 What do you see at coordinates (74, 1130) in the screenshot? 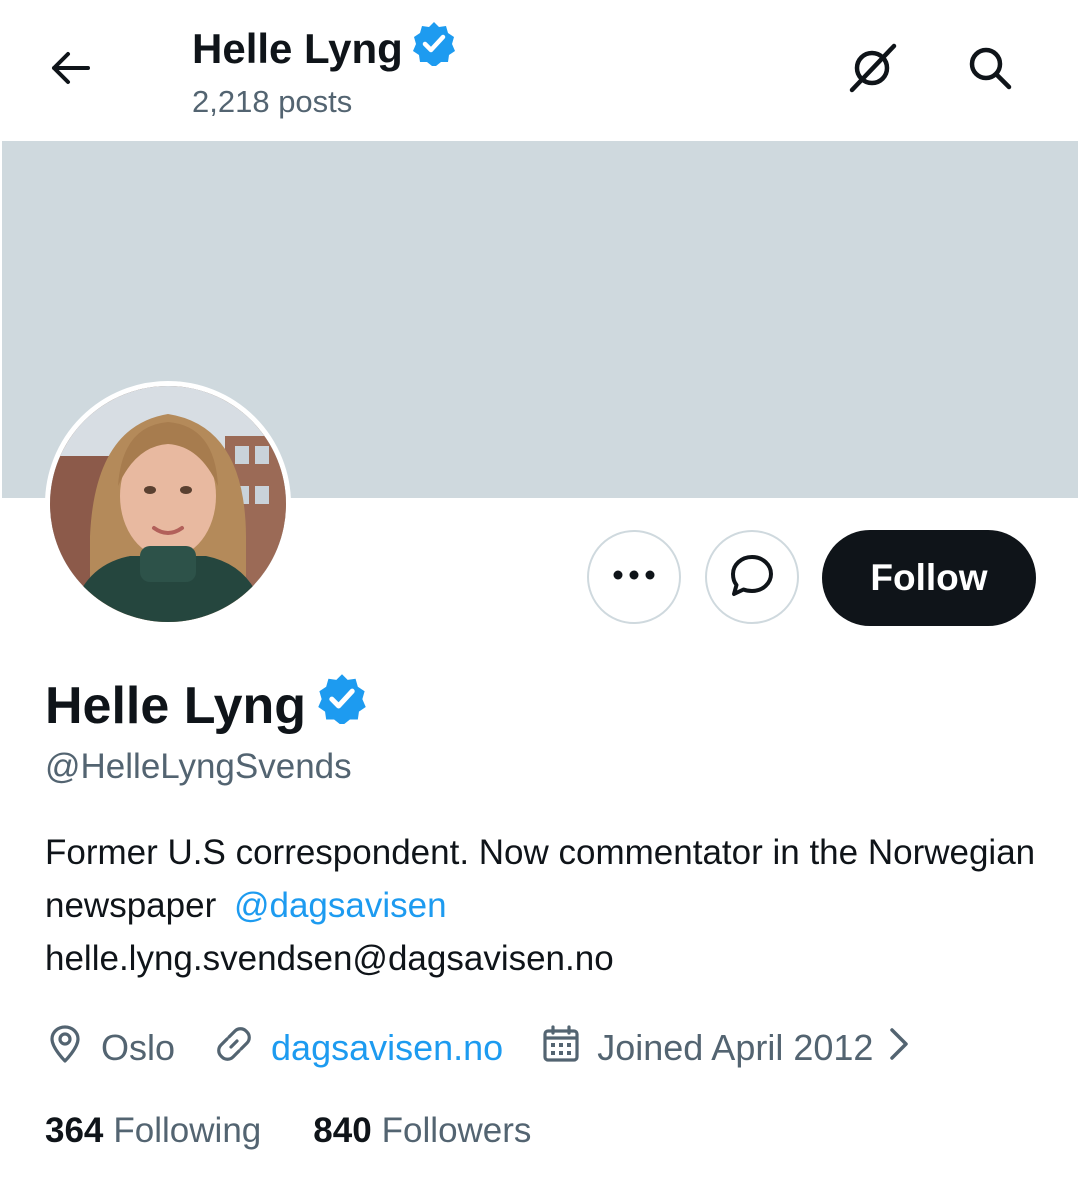
I see `following-count: 364` at bounding box center [74, 1130].